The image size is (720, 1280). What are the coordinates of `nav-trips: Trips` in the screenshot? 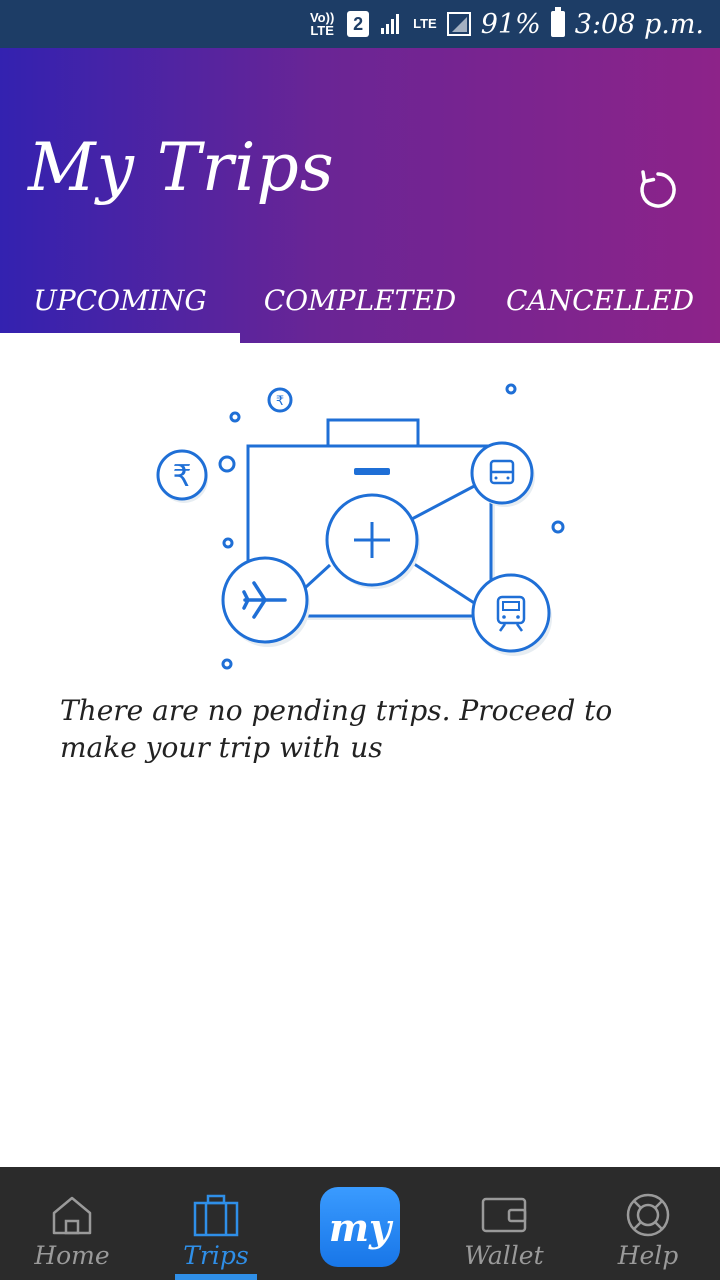 It's located at (216, 1223).